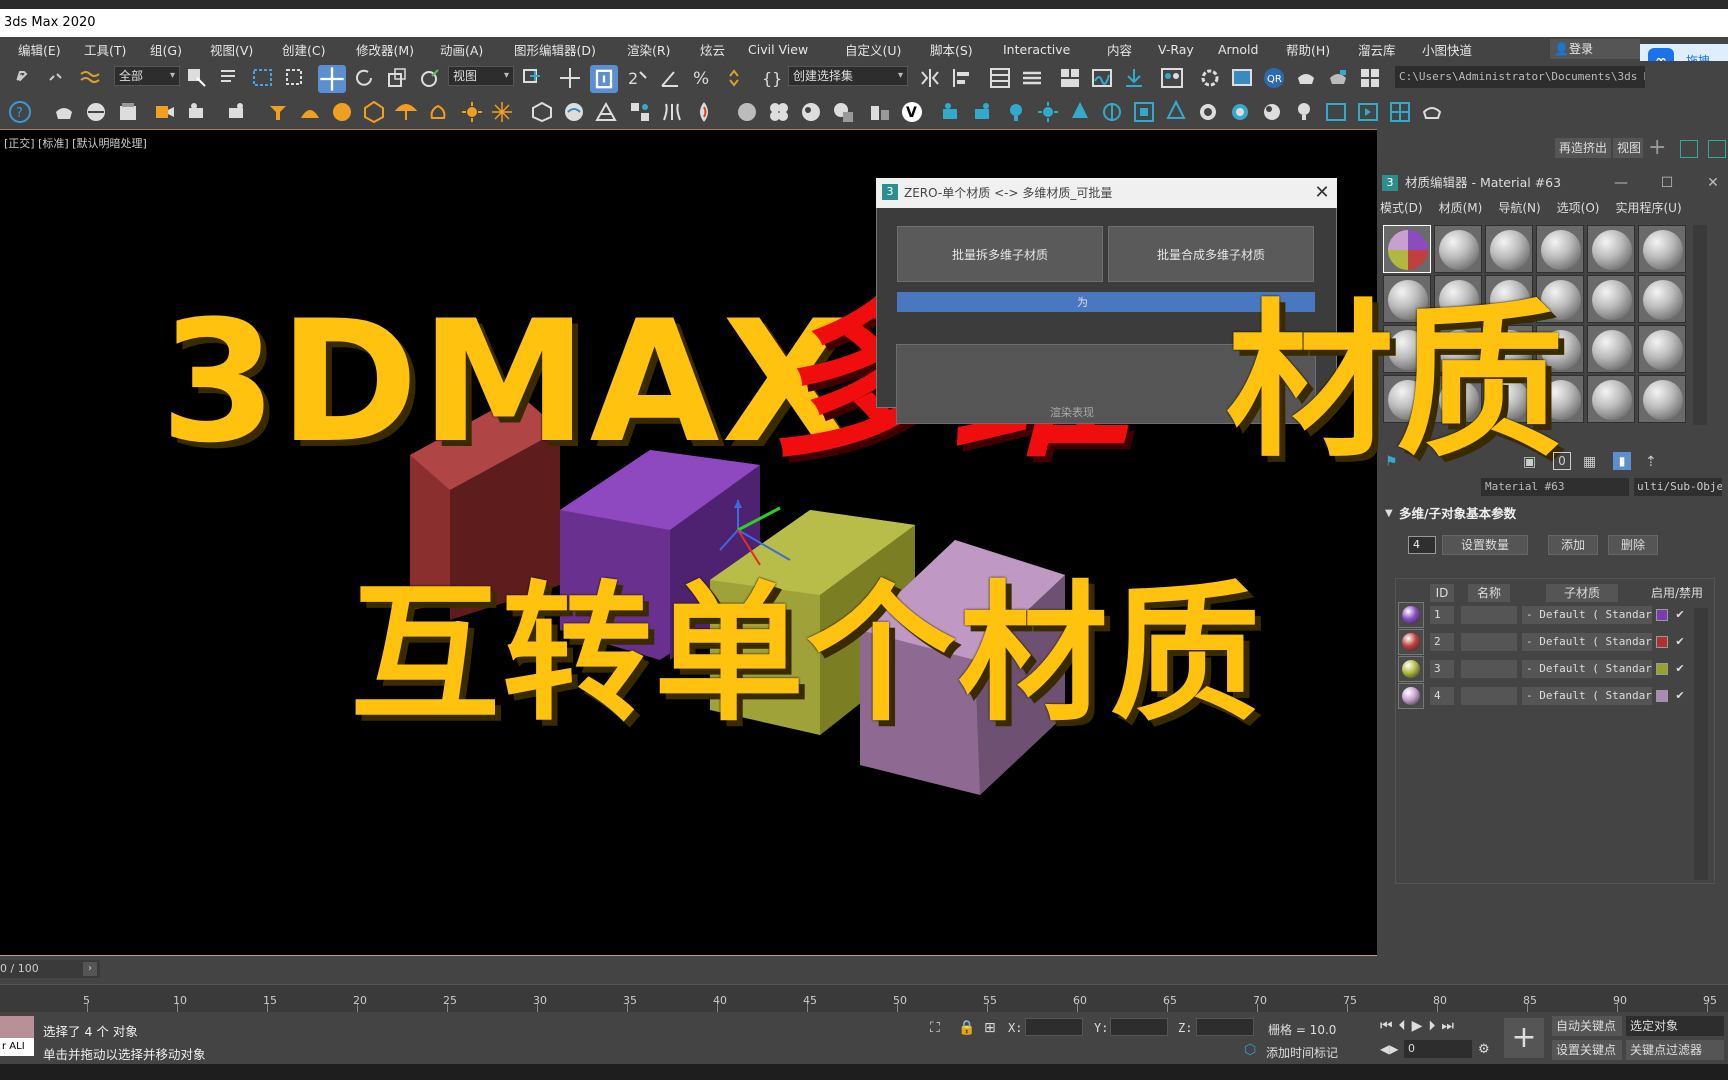 This screenshot has height=1080, width=1728. I want to click on set-count-button: 设置数量, so click(1485, 545).